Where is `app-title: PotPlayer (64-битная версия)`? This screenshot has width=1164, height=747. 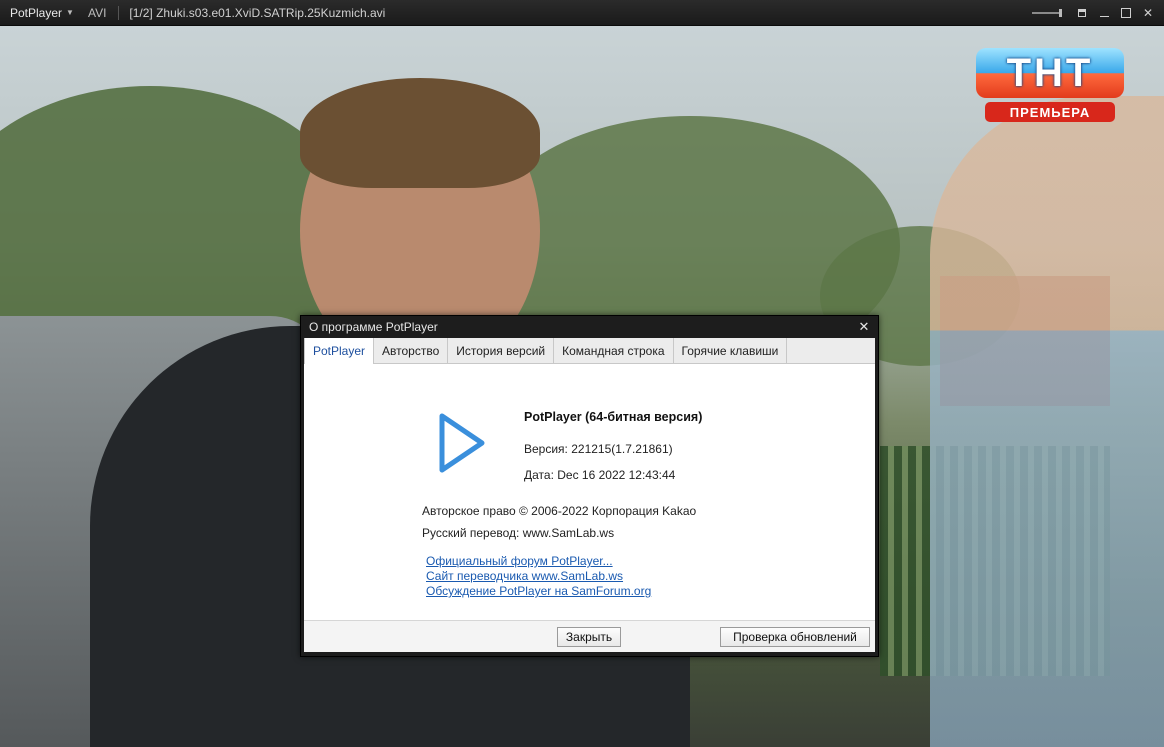 app-title: PotPlayer (64-битная версия) is located at coordinates (613, 417).